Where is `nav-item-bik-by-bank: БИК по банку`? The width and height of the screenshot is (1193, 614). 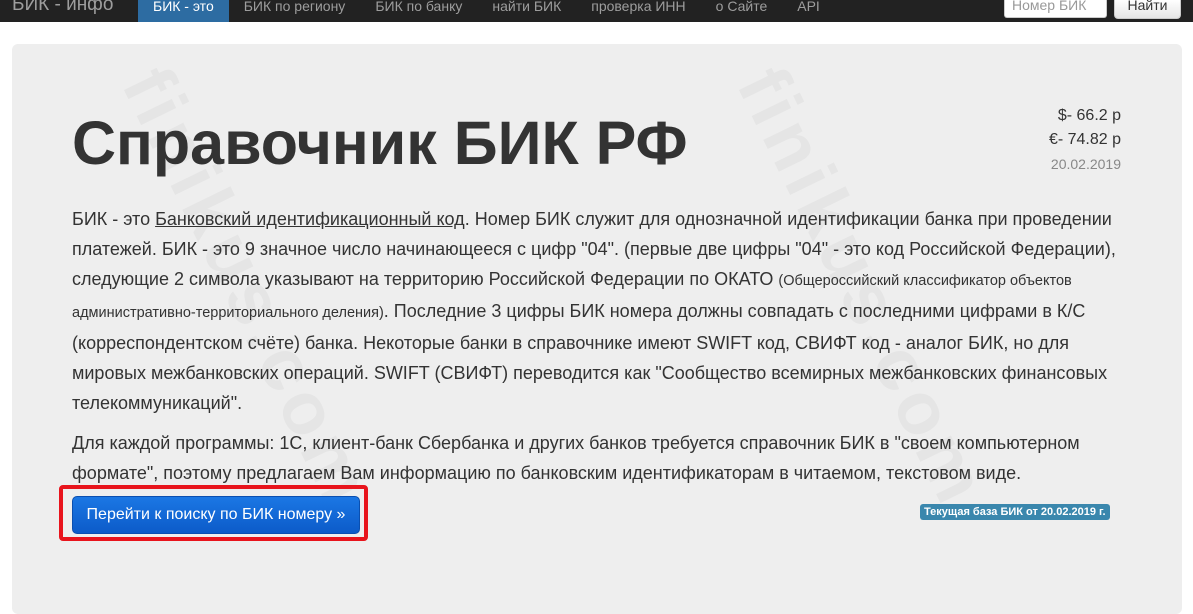 nav-item-bik-by-bank: БИК по банку is located at coordinates (418, 11).